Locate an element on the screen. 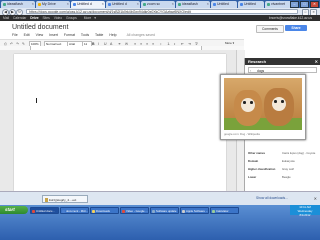 This screenshot has height=240, width=320. taskbar-item: Calculator is located at coordinates (224, 210).